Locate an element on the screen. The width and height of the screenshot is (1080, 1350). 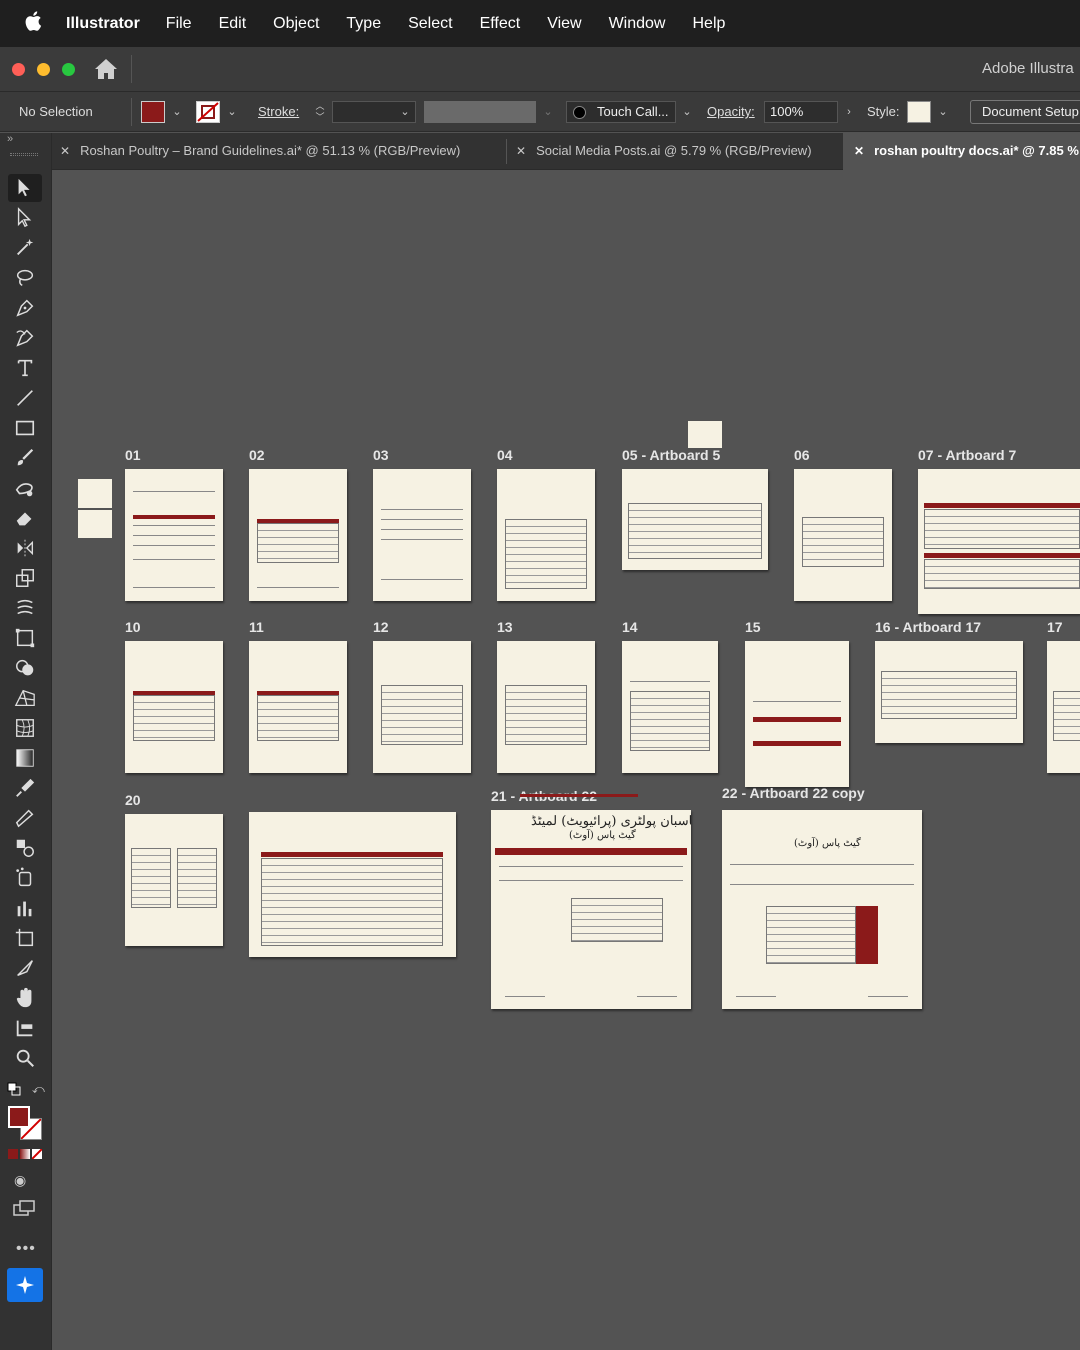
artboard-label: 22 - Artboard 22 copy is located at coordinates (793, 793).